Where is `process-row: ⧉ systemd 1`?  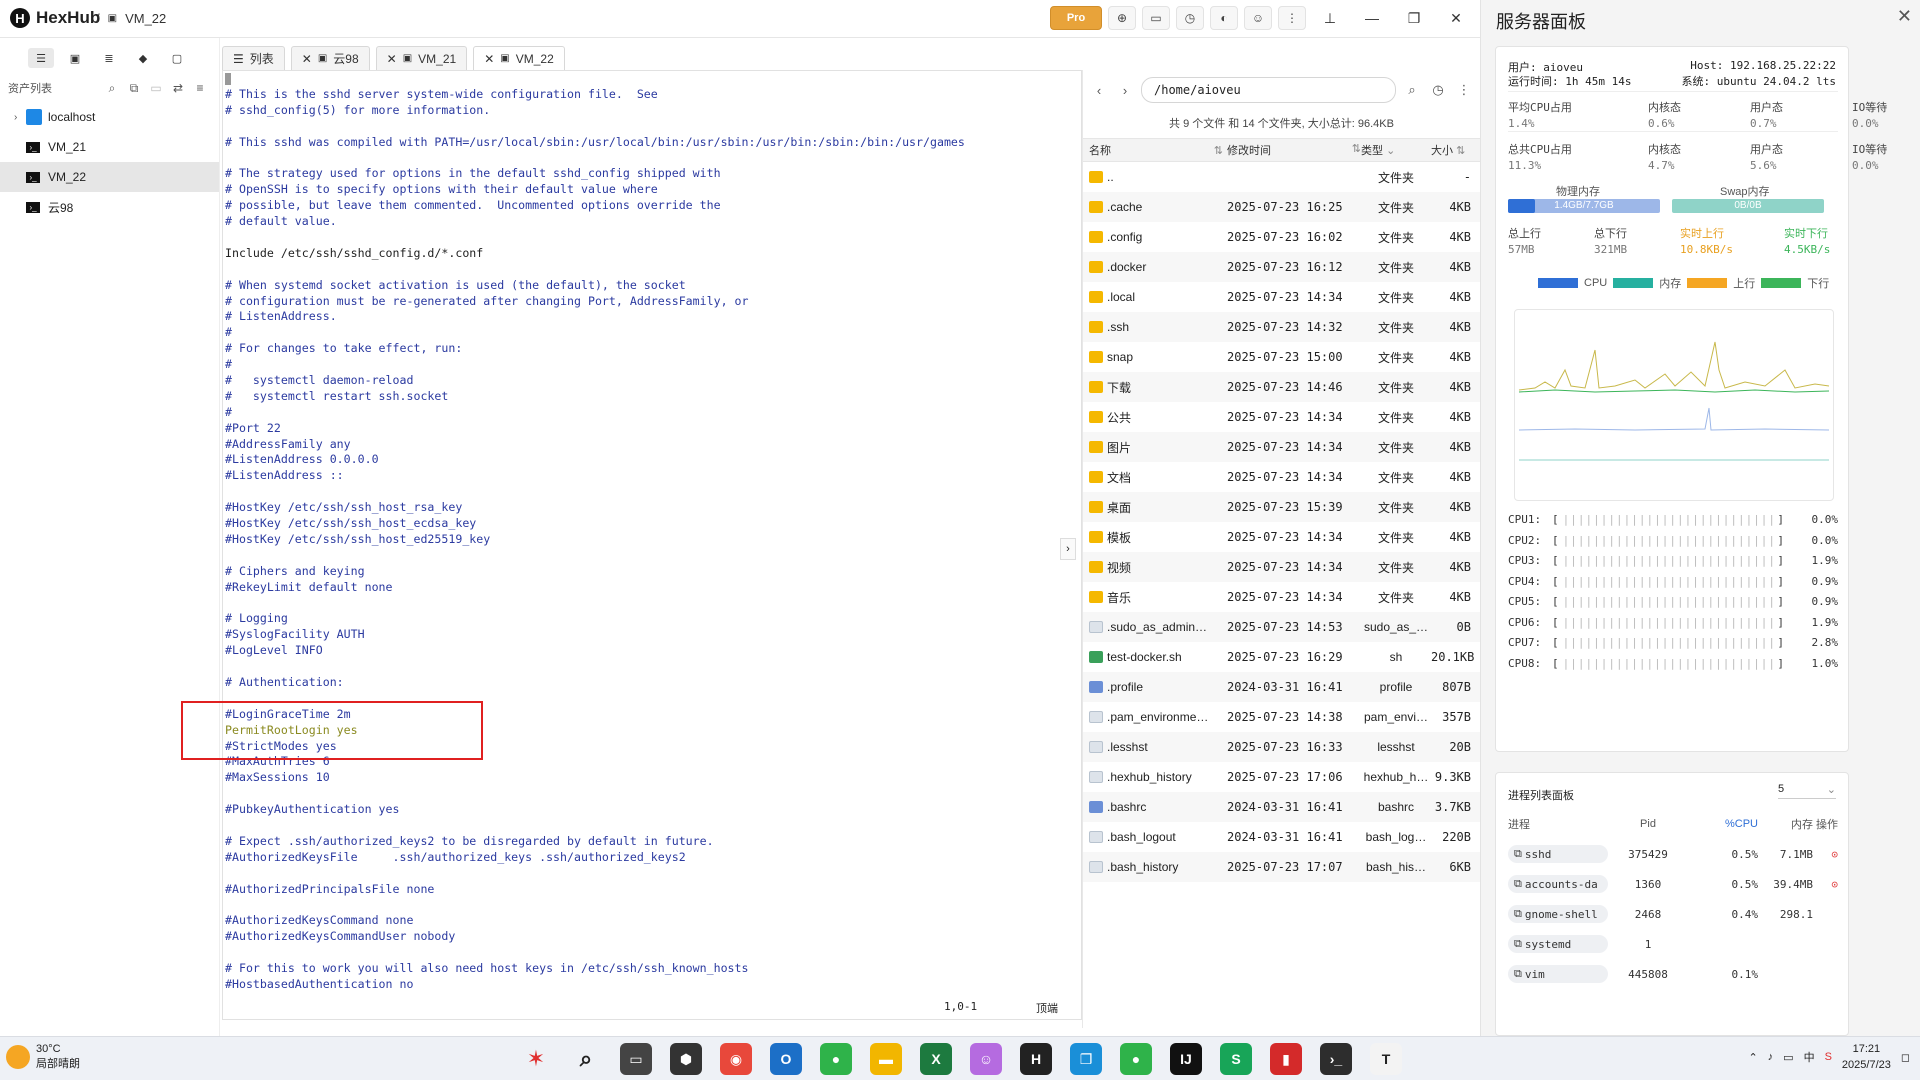
process-row: ⧉ systemd 1 is located at coordinates (1673, 944).